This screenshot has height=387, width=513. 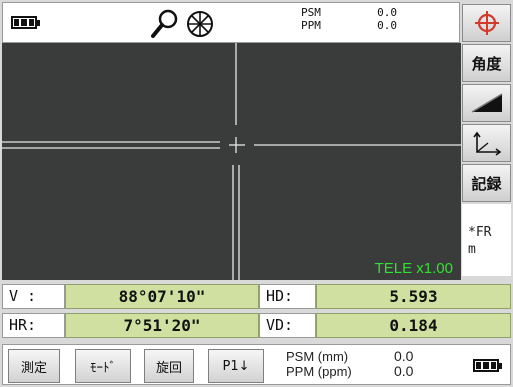 I want to click on measurement-row: HR: 7°51'20" VD: 0.184, so click(x=256, y=325).